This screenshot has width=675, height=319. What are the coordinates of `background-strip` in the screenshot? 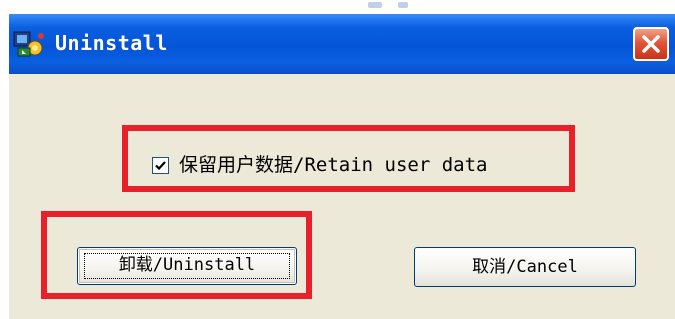 It's located at (337, 7).